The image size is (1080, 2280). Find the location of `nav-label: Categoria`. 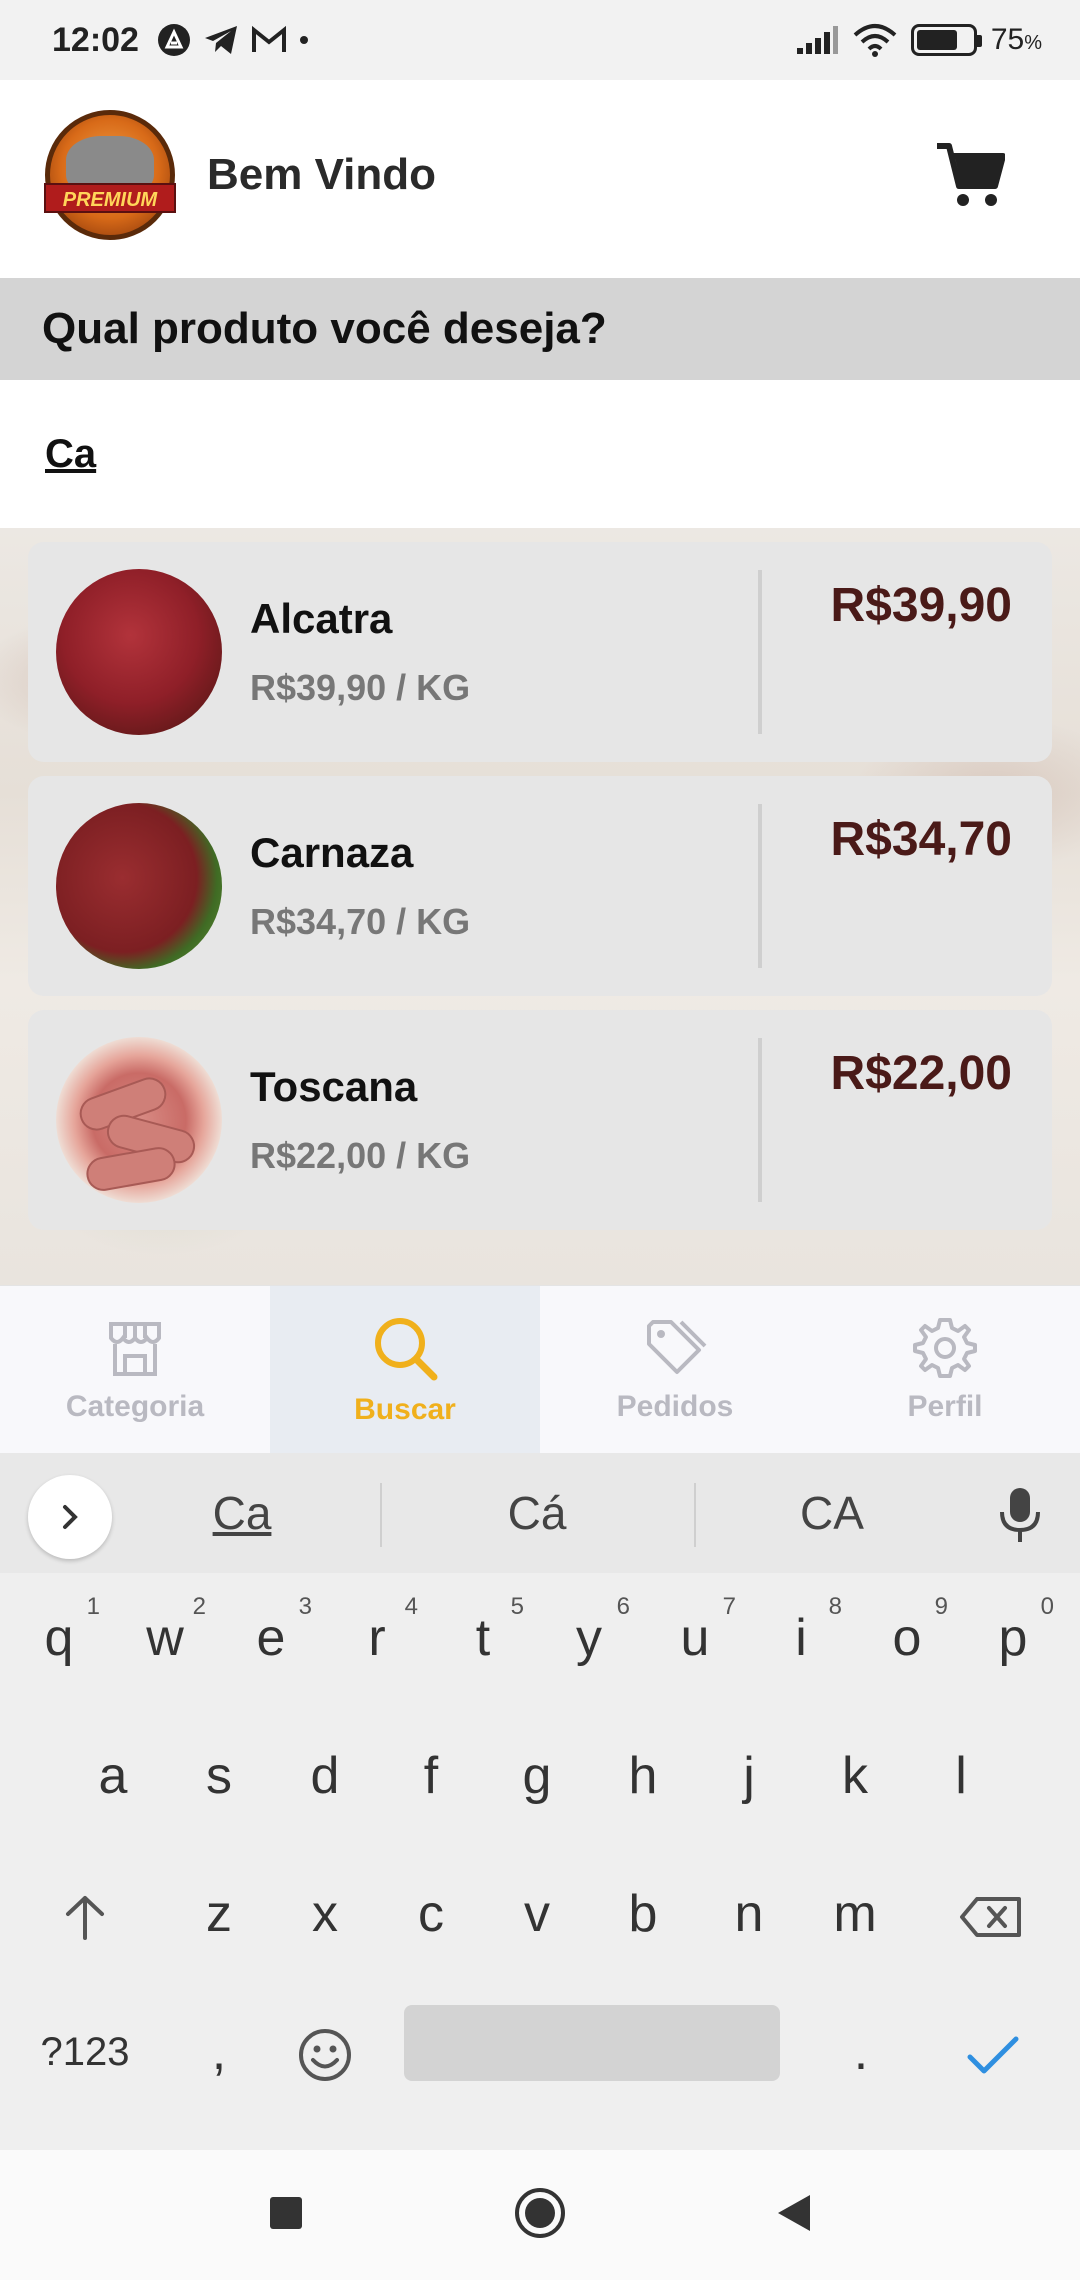

nav-label: Categoria is located at coordinates (135, 1406).